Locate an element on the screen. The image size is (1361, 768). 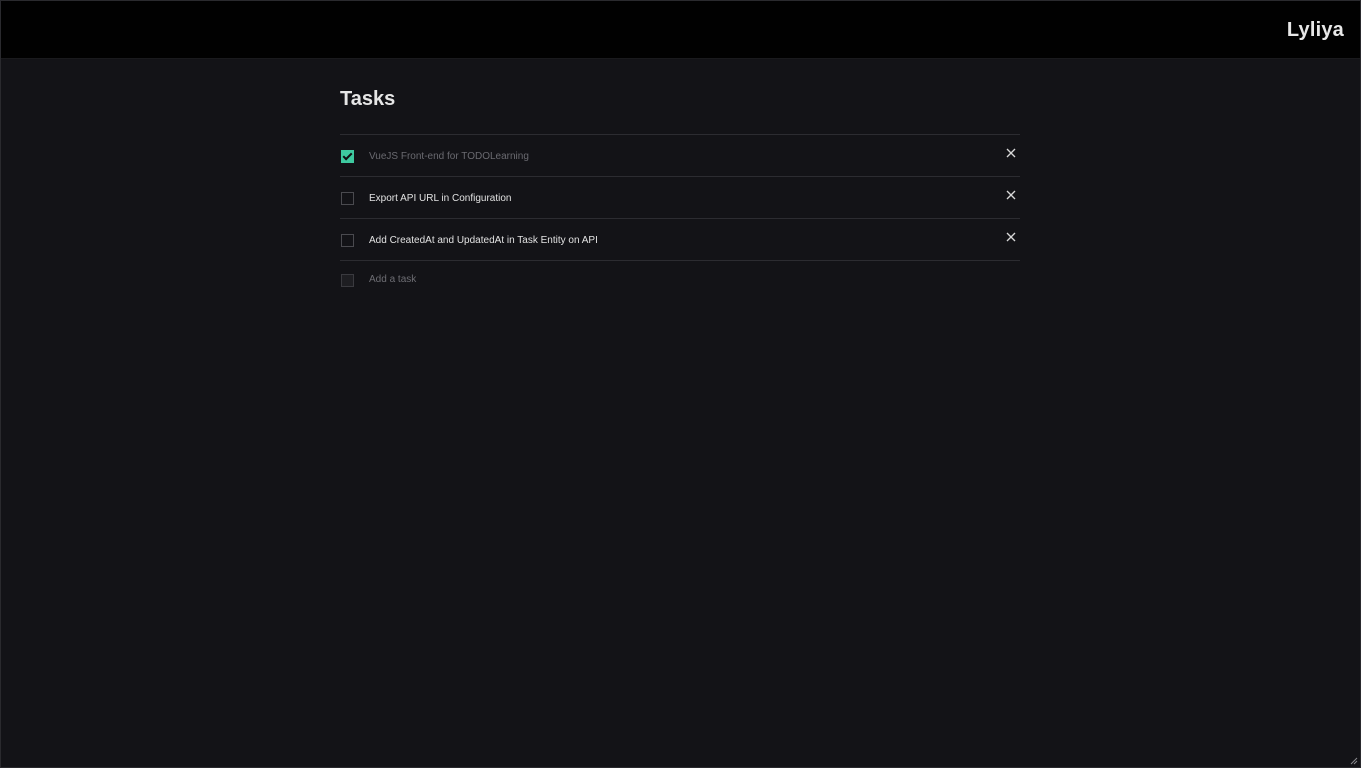
resize-grip-icon is located at coordinates (1353, 760).